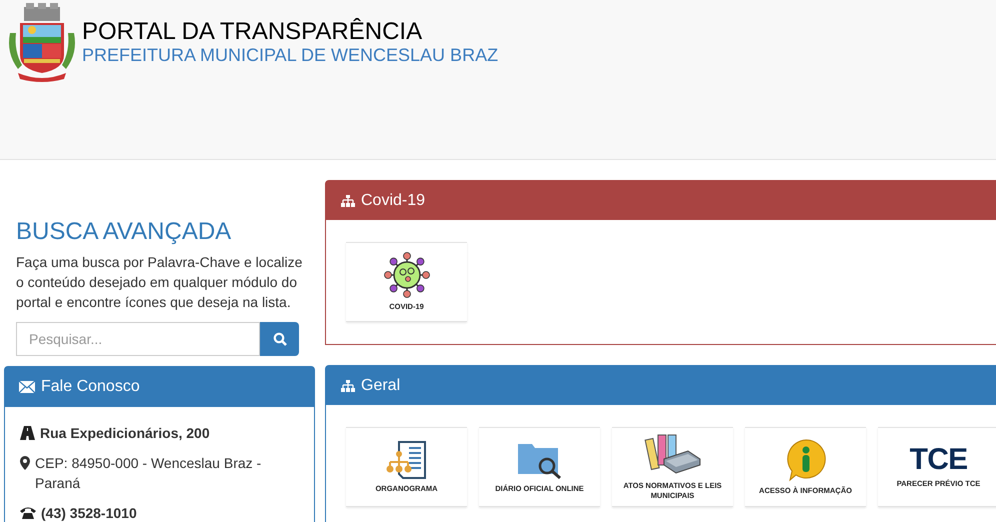 The image size is (996, 522). I want to click on virus-icon, so click(407, 275).